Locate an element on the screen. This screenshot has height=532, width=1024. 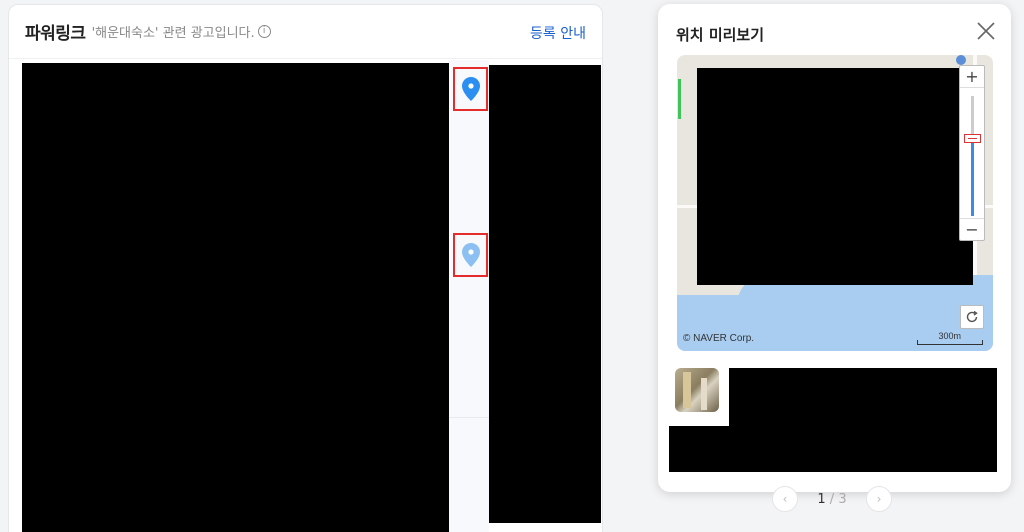
zoom-slider-handle is located at coordinates (972, 138).